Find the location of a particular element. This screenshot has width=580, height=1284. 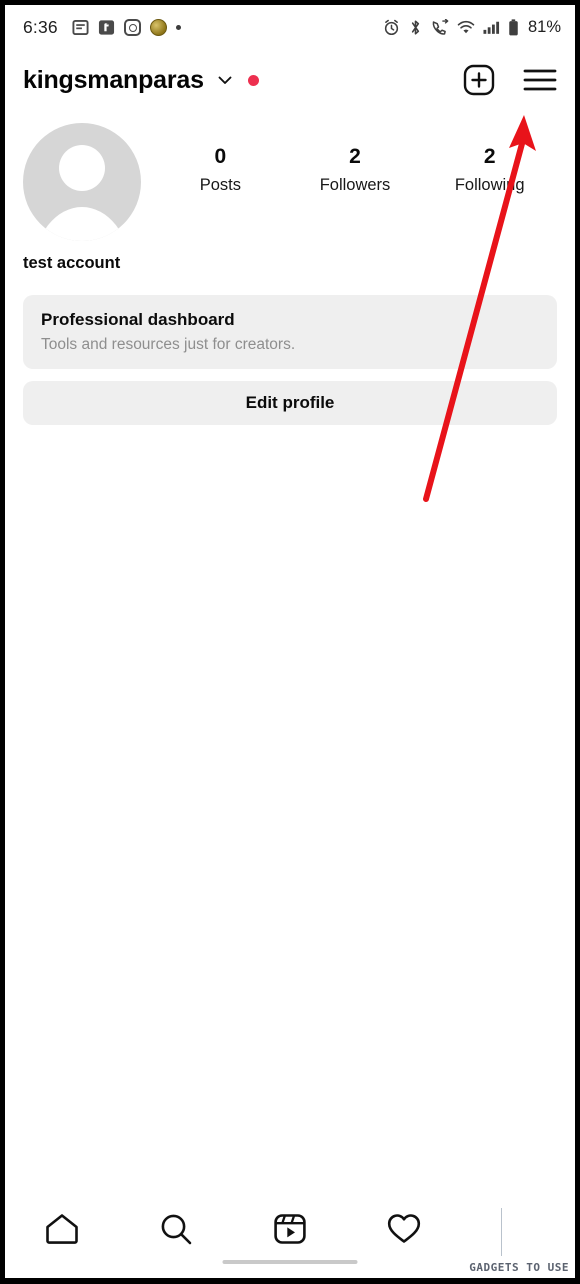

nav-search is located at coordinates (176, 1231).